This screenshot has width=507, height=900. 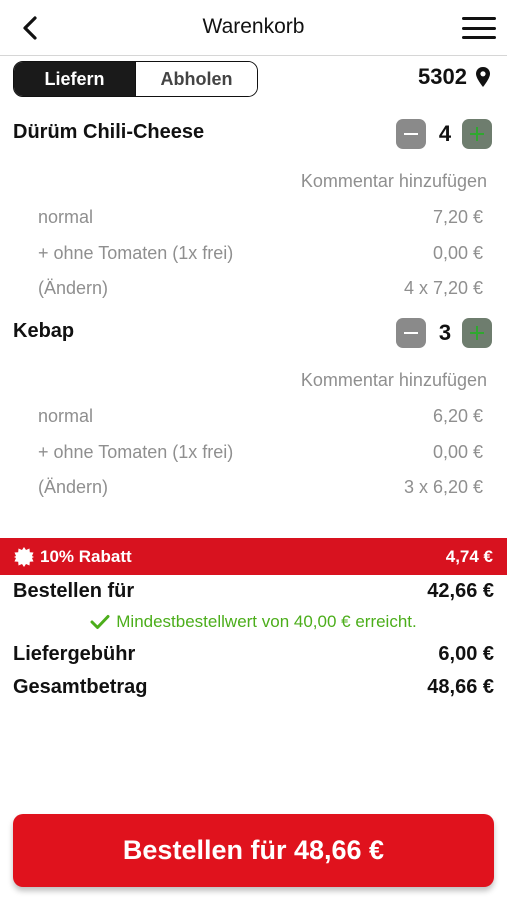 What do you see at coordinates (266, 621) in the screenshot?
I see `minimum-order-text: Mindestbestellwert von 40,00 € erreicht.` at bounding box center [266, 621].